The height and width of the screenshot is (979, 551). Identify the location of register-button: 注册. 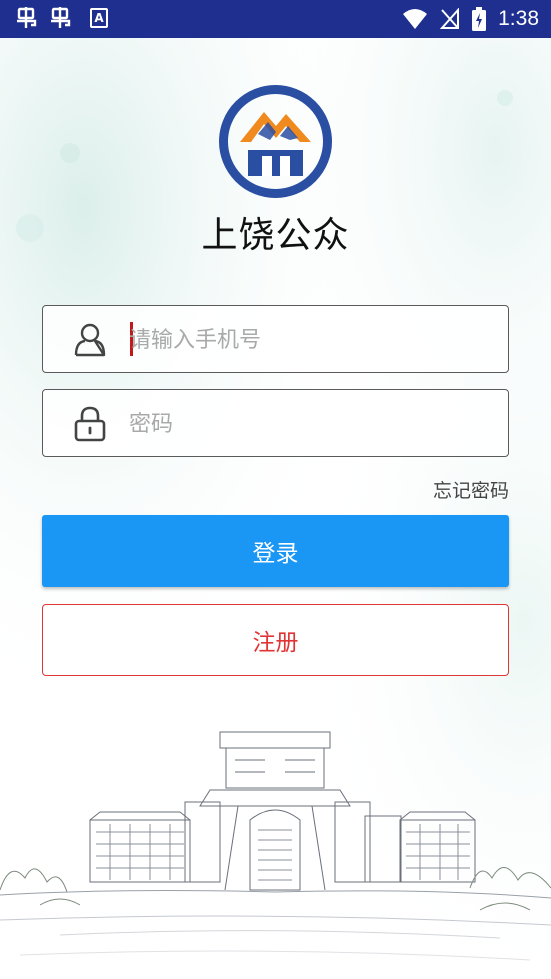
(275, 640).